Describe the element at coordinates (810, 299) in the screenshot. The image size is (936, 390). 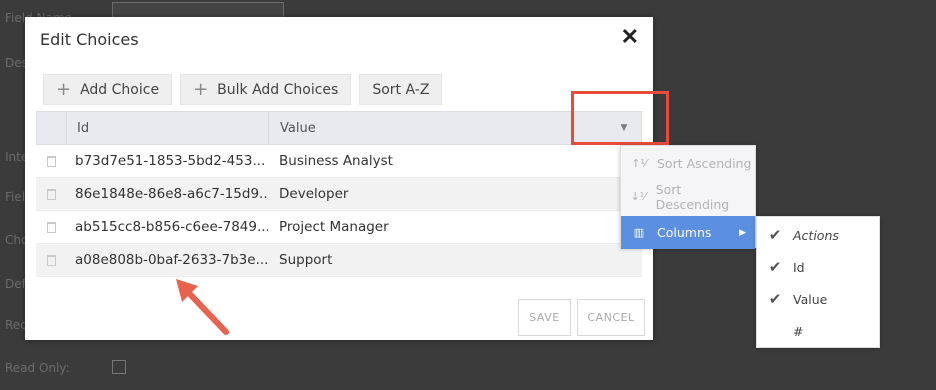
I see `value-toggle-label: Value` at that location.